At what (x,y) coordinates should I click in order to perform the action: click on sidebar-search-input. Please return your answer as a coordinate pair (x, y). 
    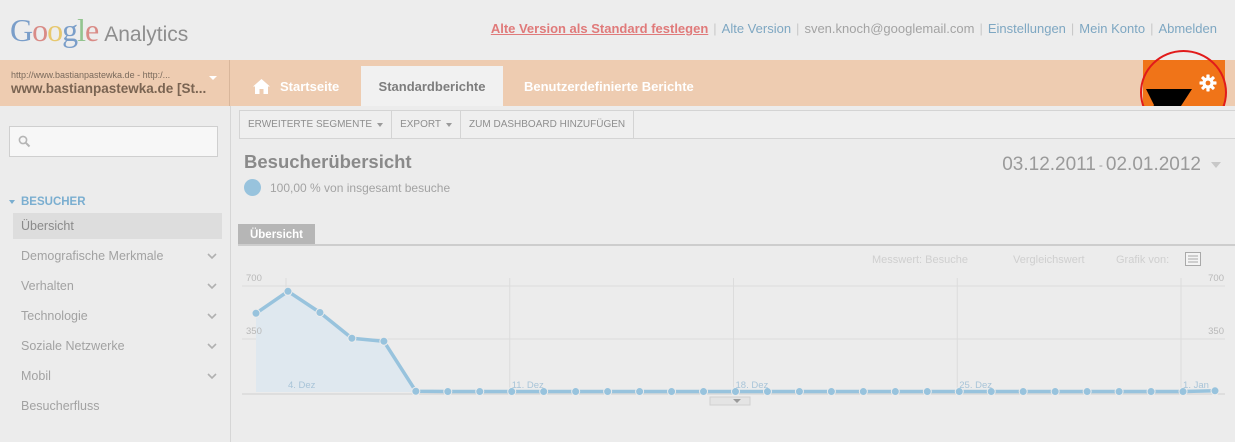
    Looking at the image, I should click on (113, 141).